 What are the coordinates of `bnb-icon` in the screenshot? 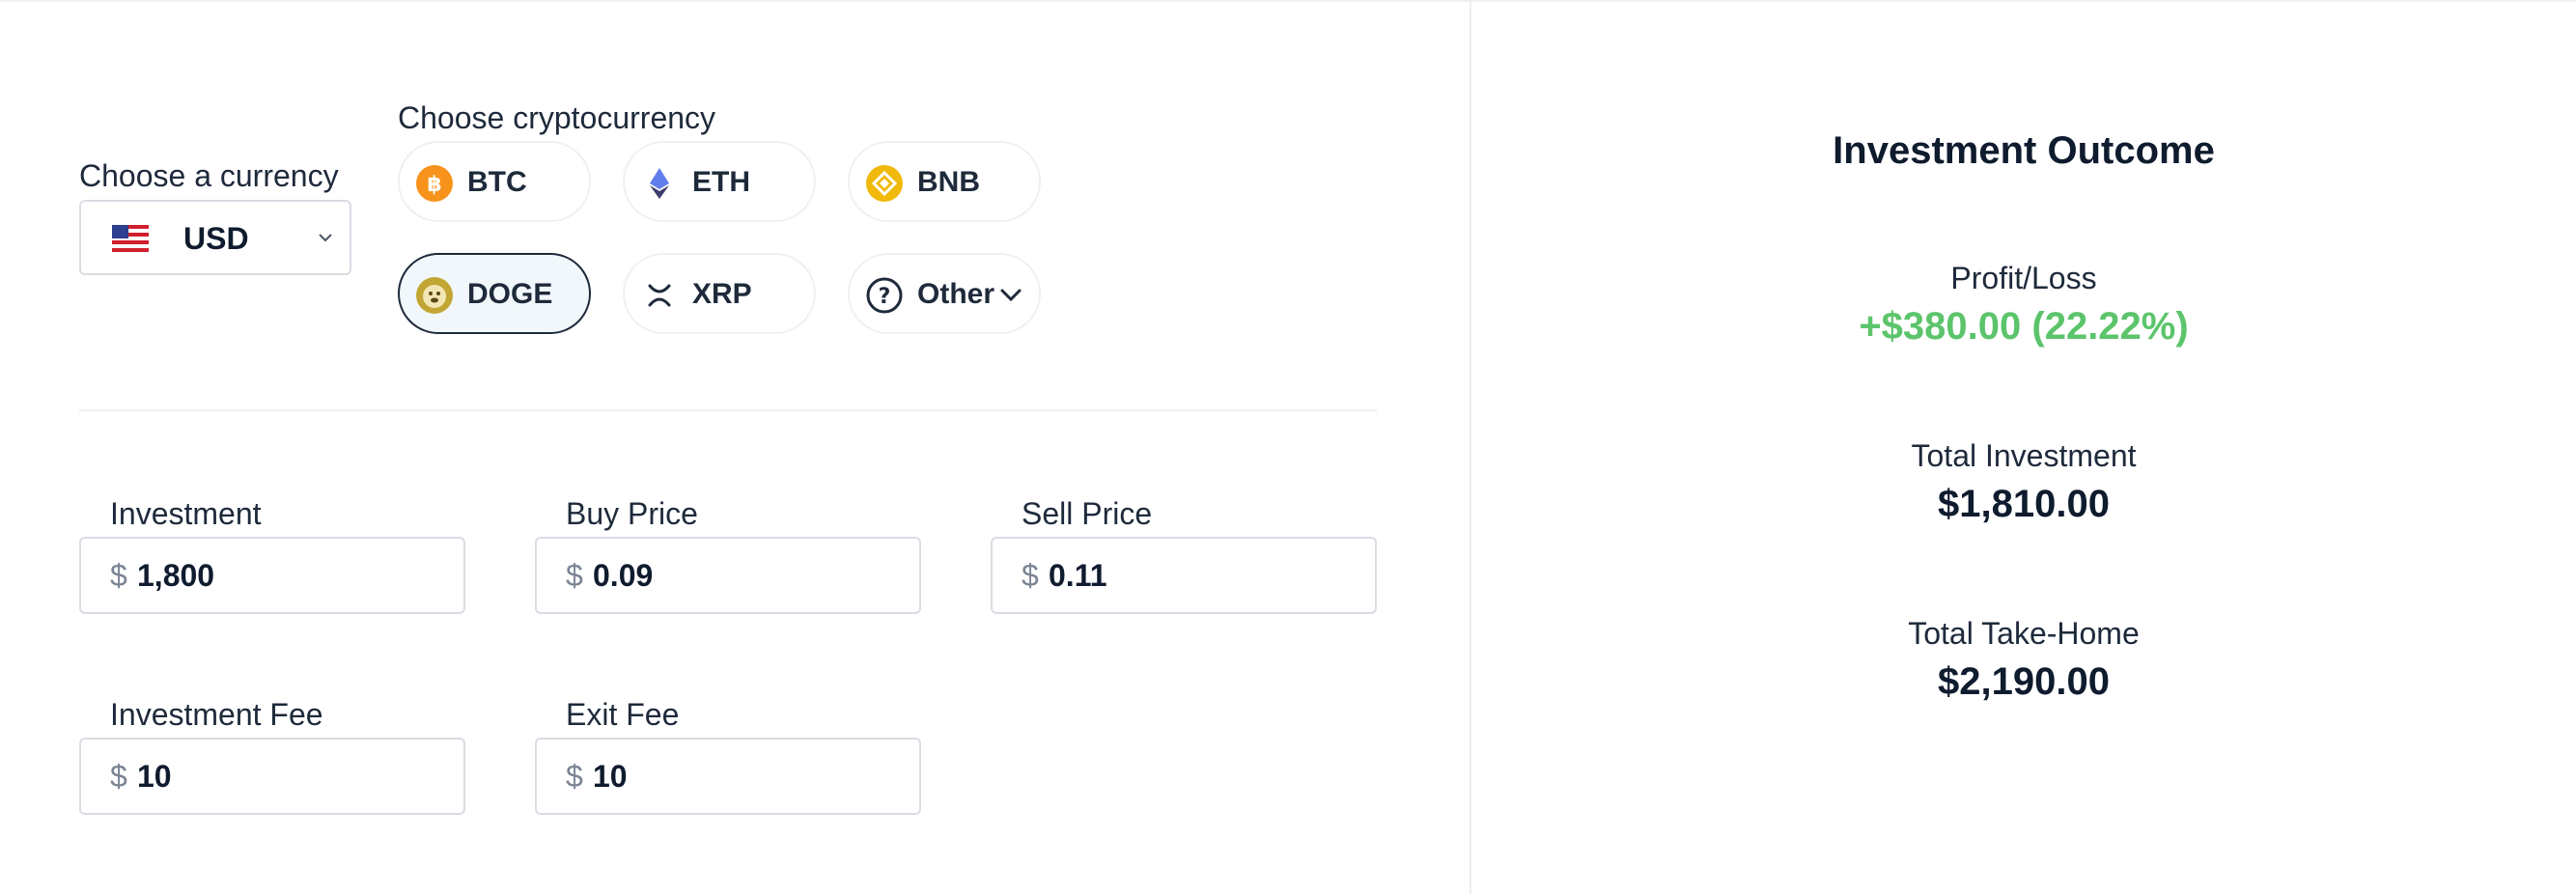 It's located at (885, 183).